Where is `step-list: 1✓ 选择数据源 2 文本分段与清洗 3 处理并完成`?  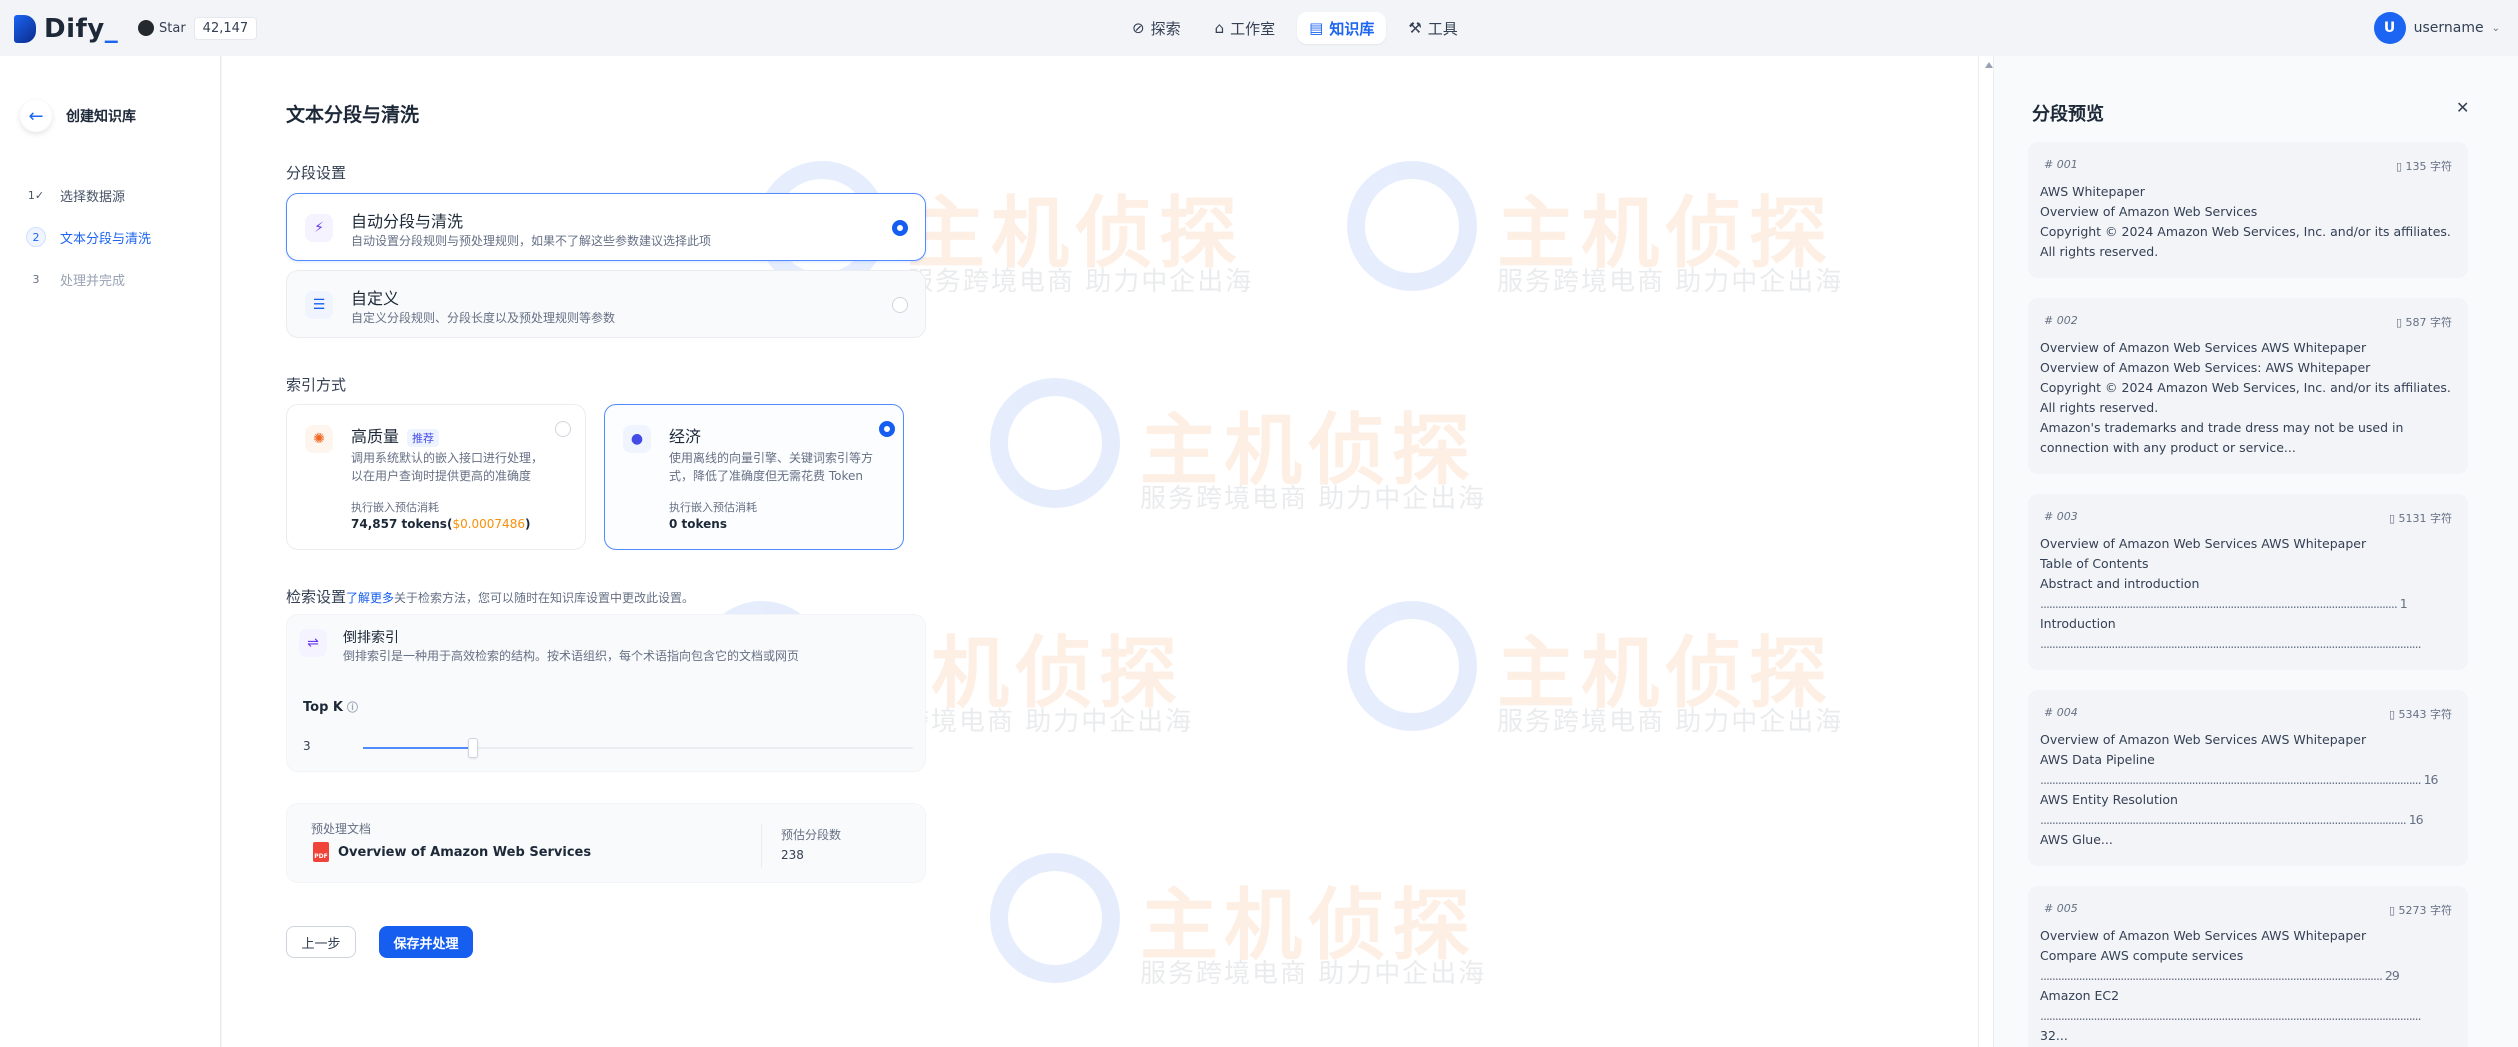 step-list: 1✓ 选择数据源 2 文本分段与清洗 3 处理并完成 is located at coordinates (88, 237).